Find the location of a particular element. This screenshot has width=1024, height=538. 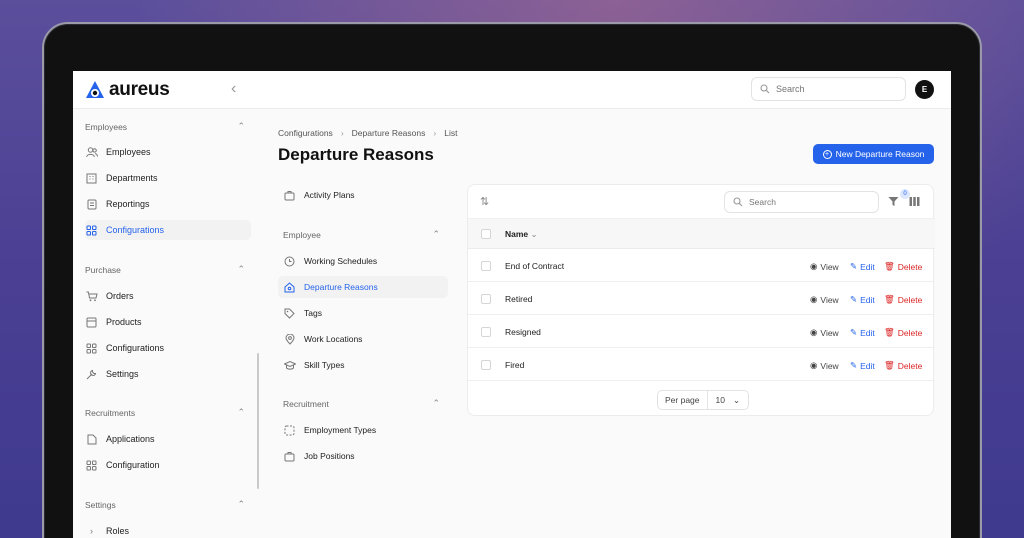

collapse-sidebar-icon: ‹ is located at coordinates (233, 89).